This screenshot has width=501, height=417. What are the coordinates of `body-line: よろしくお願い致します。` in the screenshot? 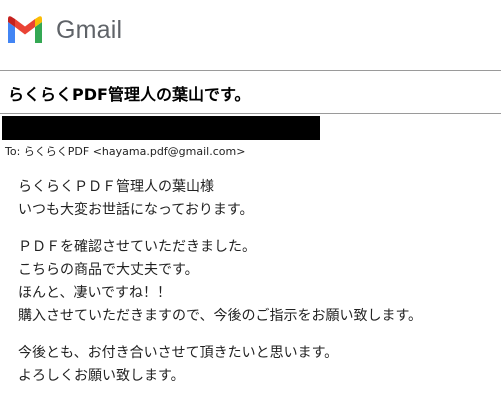 It's located at (101, 376).